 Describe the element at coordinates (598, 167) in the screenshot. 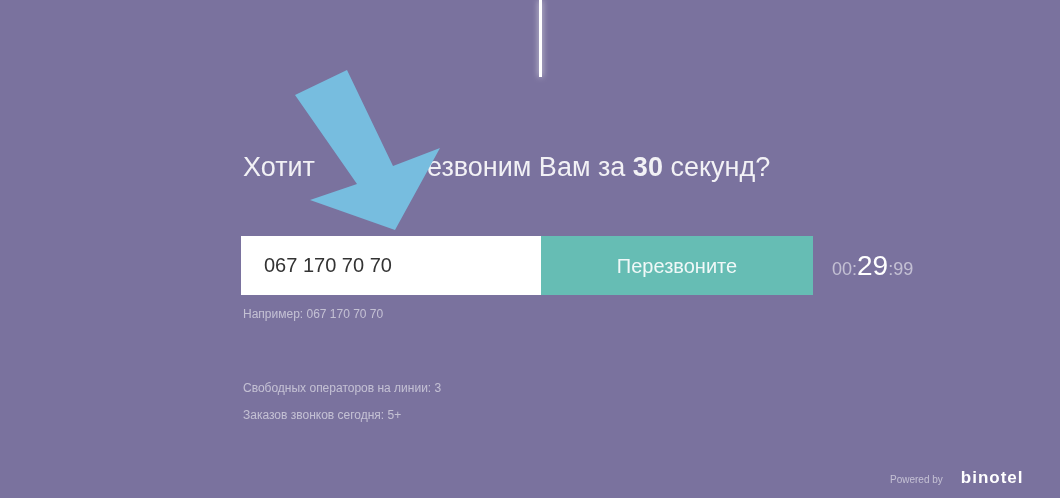

I see `heading-text: езвоним Вам за 30 секунд?` at that location.